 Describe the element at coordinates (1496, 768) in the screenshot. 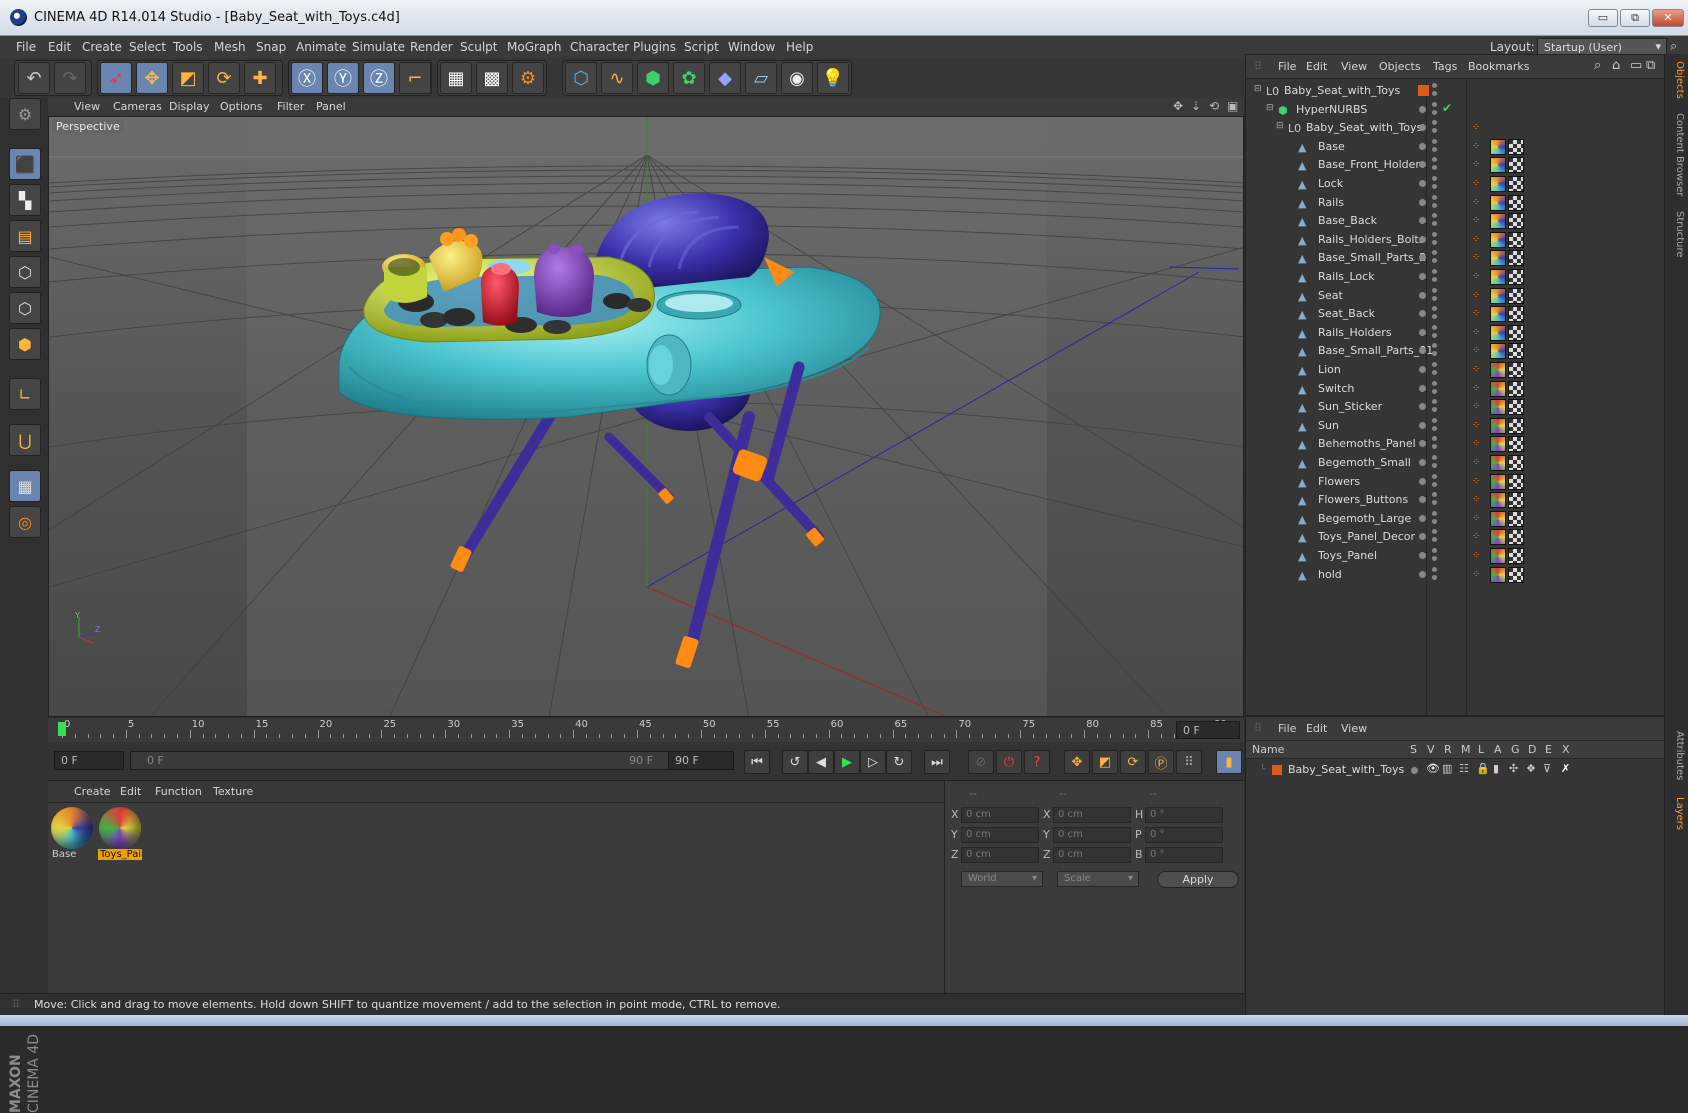

I see `animation-icon: ▮` at that location.